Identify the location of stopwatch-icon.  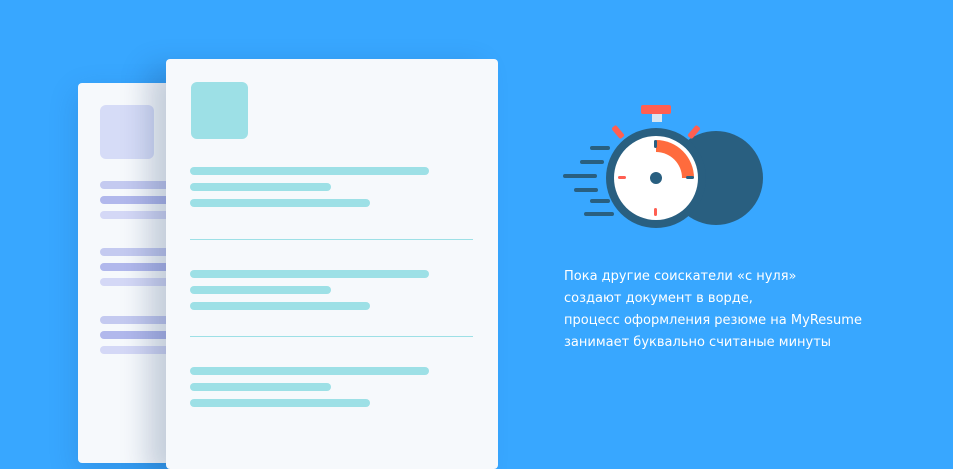
(663, 166).